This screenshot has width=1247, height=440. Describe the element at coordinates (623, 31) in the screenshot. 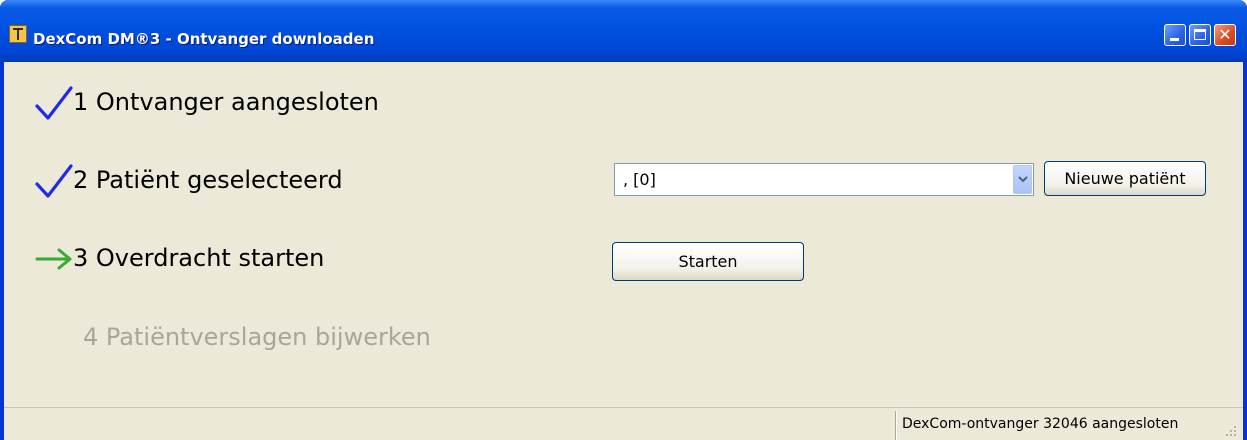

I see `title-bar: DexCom DM®3 - Ontvanger downloaden ✕` at that location.